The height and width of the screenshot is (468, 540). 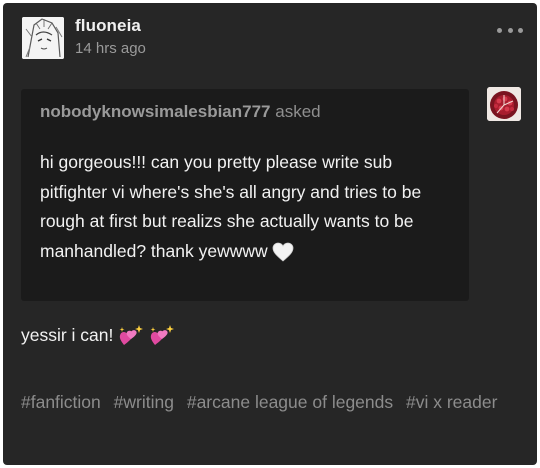 What do you see at coordinates (108, 26) in the screenshot?
I see `blog-name-link: fluoneia` at bounding box center [108, 26].